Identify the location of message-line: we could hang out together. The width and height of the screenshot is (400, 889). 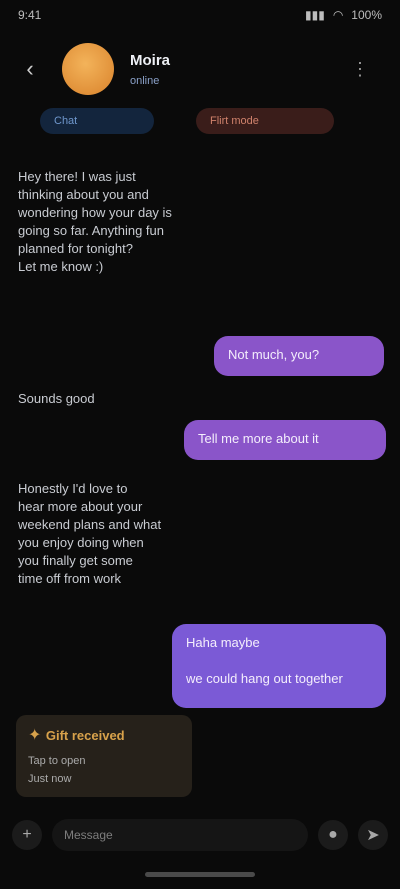
(264, 678).